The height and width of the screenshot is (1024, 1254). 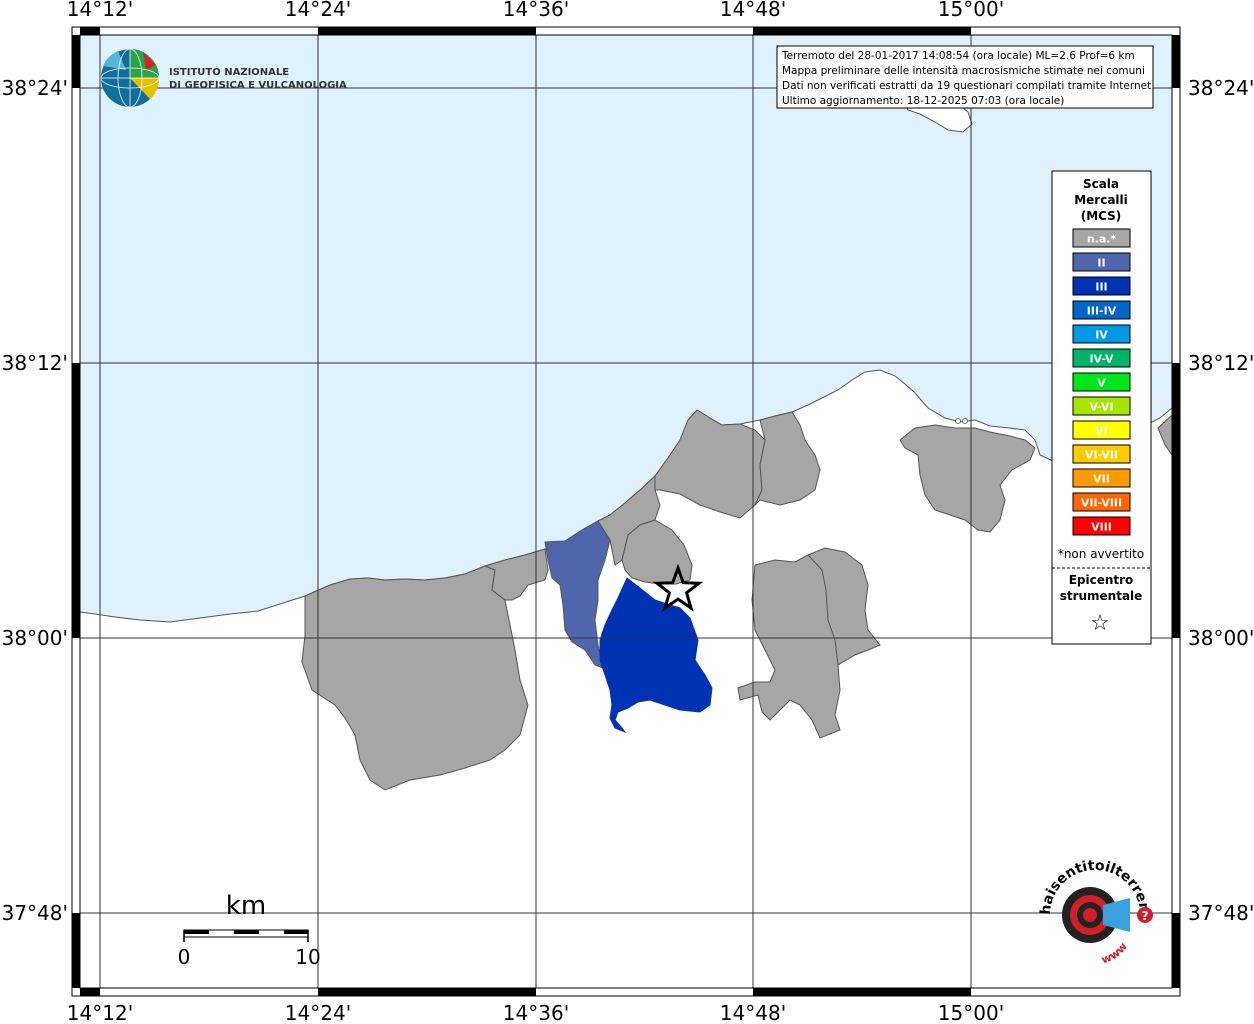 I want to click on legend-item: n.a.*, so click(x=1101, y=238).